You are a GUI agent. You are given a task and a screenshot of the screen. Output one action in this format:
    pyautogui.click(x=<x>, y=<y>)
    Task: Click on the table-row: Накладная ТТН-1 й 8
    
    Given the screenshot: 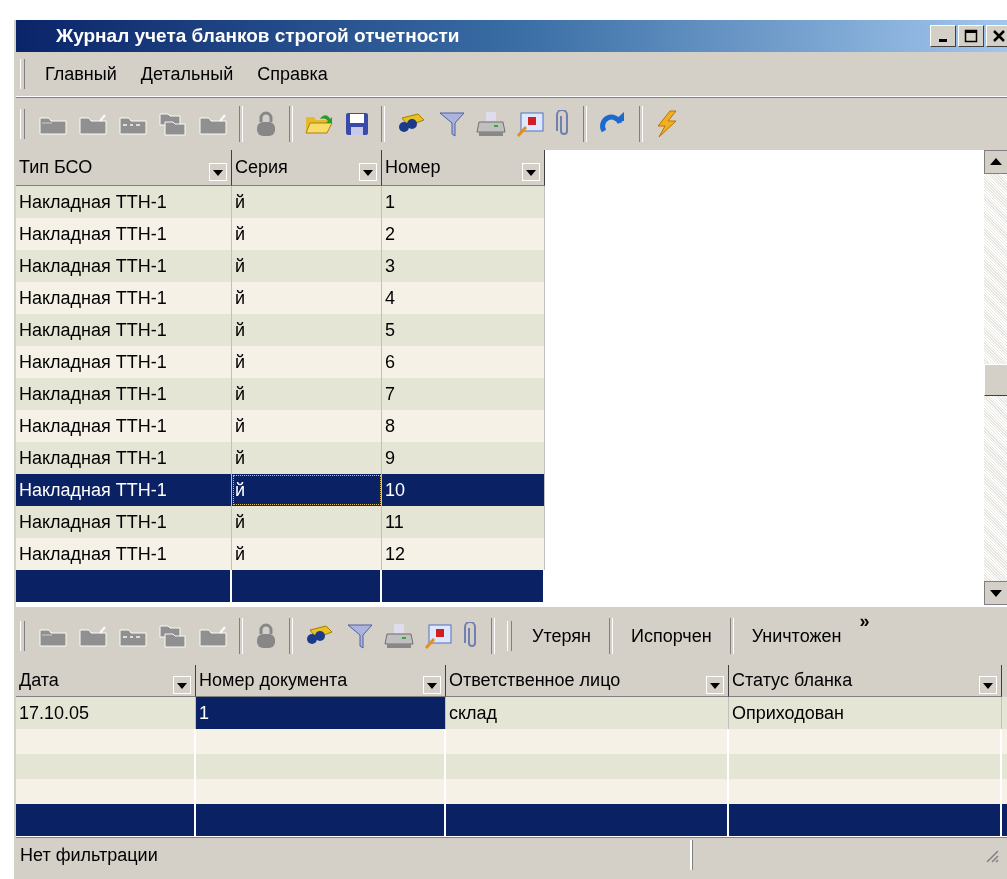 What is the action you would take?
    pyautogui.click(x=280, y=426)
    